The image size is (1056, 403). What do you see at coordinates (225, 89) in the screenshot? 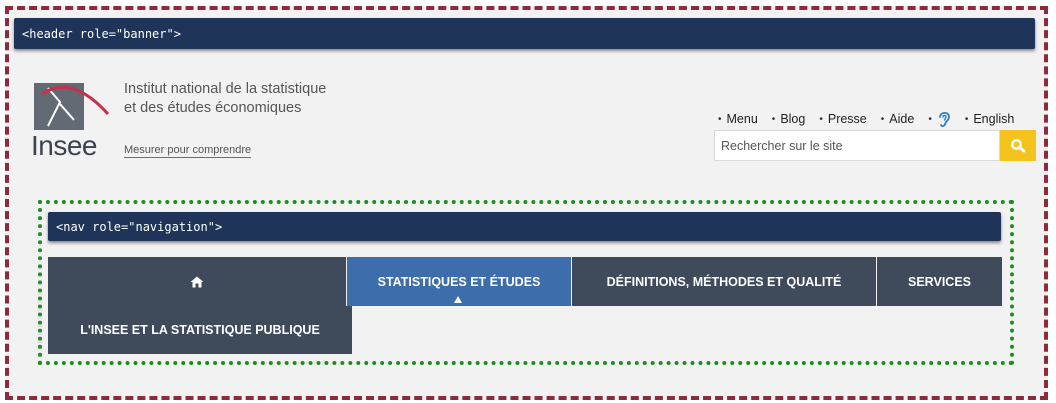
I see `institute-name-line1: Institut national de la statistique` at bounding box center [225, 89].